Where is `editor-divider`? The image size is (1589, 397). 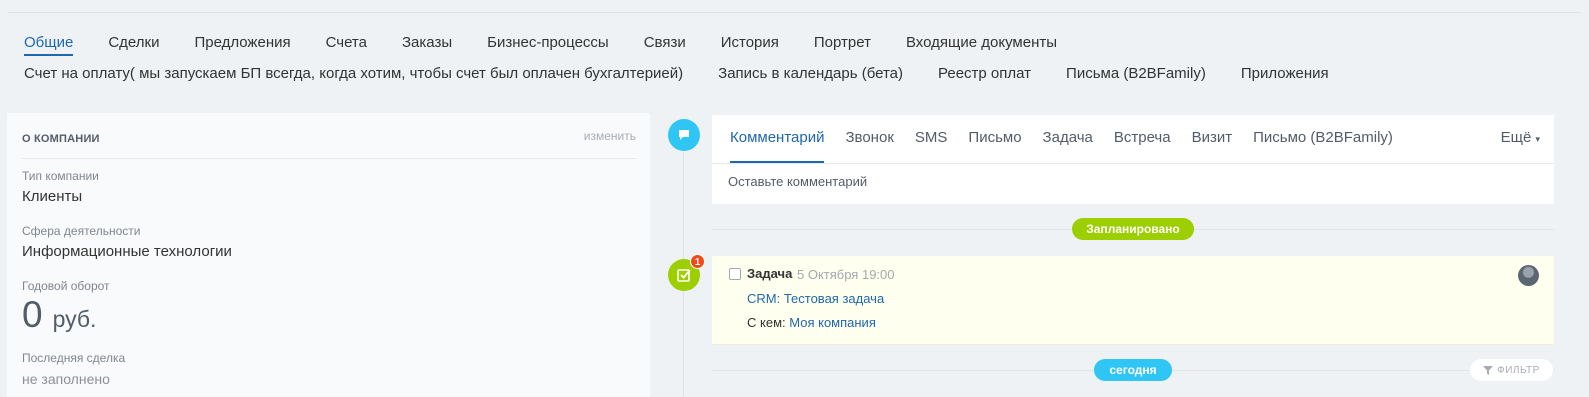
editor-divider is located at coordinates (1133, 163).